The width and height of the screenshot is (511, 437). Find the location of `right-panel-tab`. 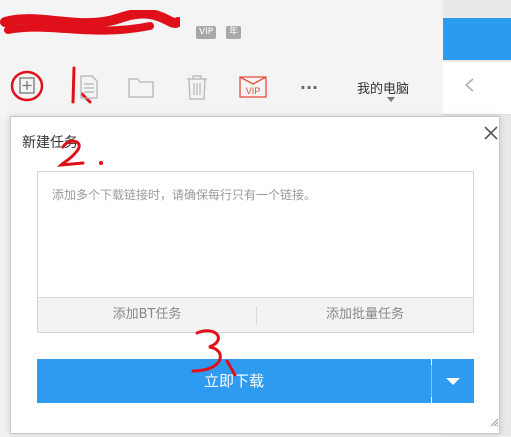

right-panel-tab is located at coordinates (477, 39).